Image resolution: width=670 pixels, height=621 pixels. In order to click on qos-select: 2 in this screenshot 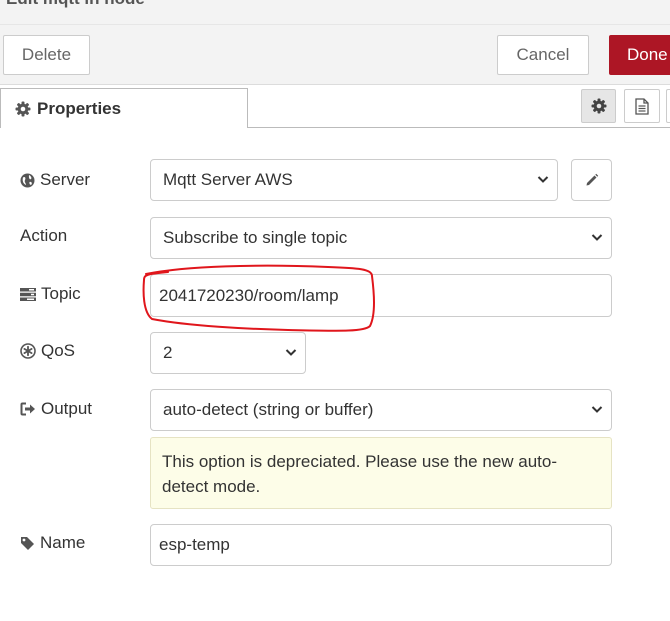, I will do `click(228, 353)`.